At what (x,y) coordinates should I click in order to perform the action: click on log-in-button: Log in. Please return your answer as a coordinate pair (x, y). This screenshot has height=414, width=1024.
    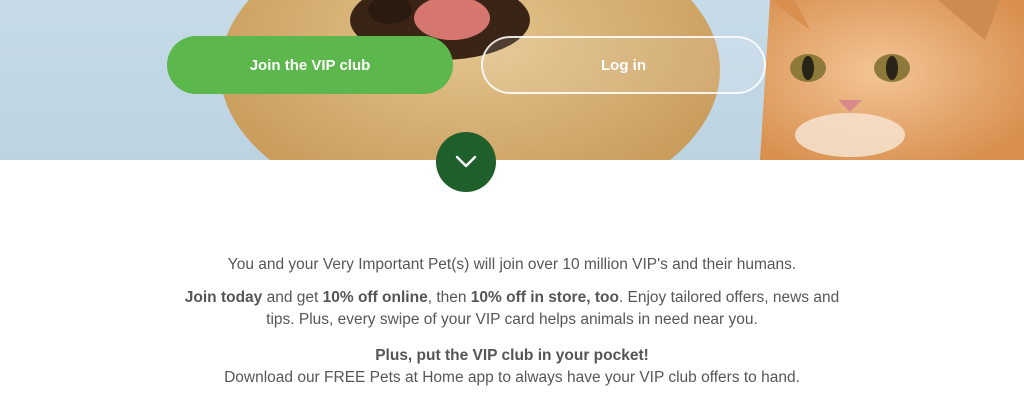
    Looking at the image, I should click on (623, 65).